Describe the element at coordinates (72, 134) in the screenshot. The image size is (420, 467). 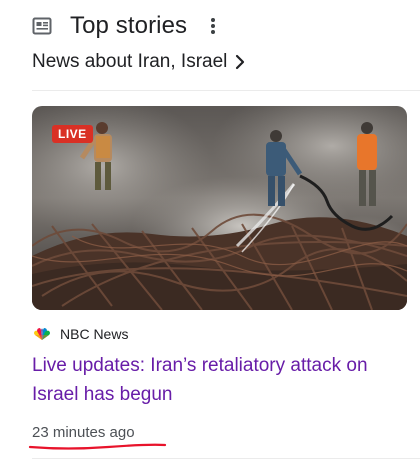
I see `live-badge: LIVE` at that location.